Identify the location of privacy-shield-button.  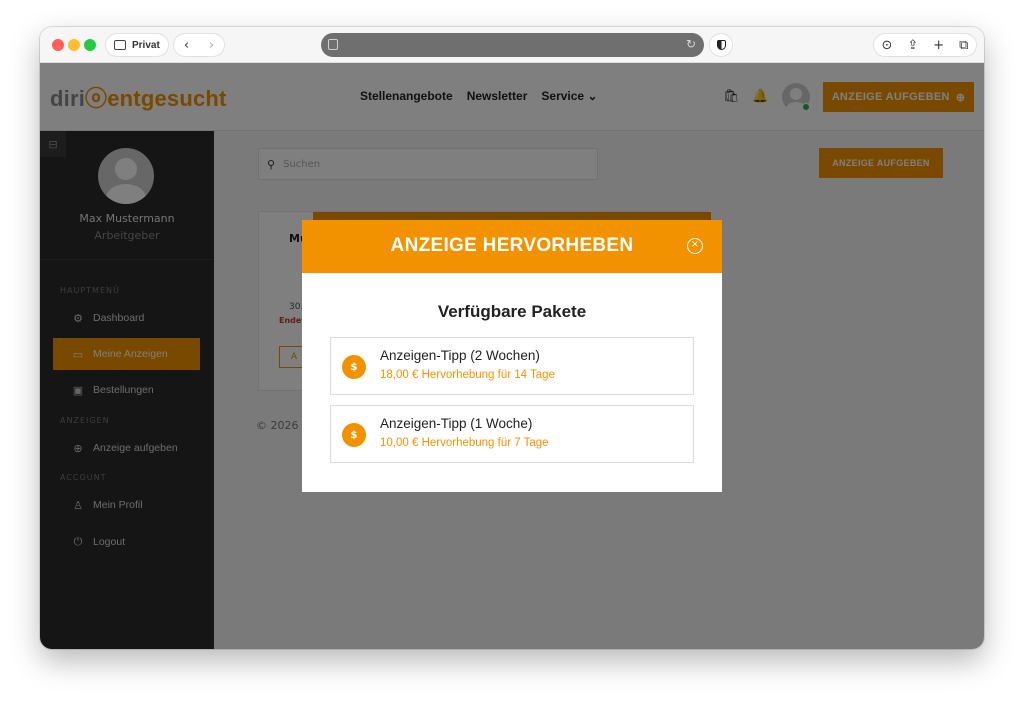
(721, 45).